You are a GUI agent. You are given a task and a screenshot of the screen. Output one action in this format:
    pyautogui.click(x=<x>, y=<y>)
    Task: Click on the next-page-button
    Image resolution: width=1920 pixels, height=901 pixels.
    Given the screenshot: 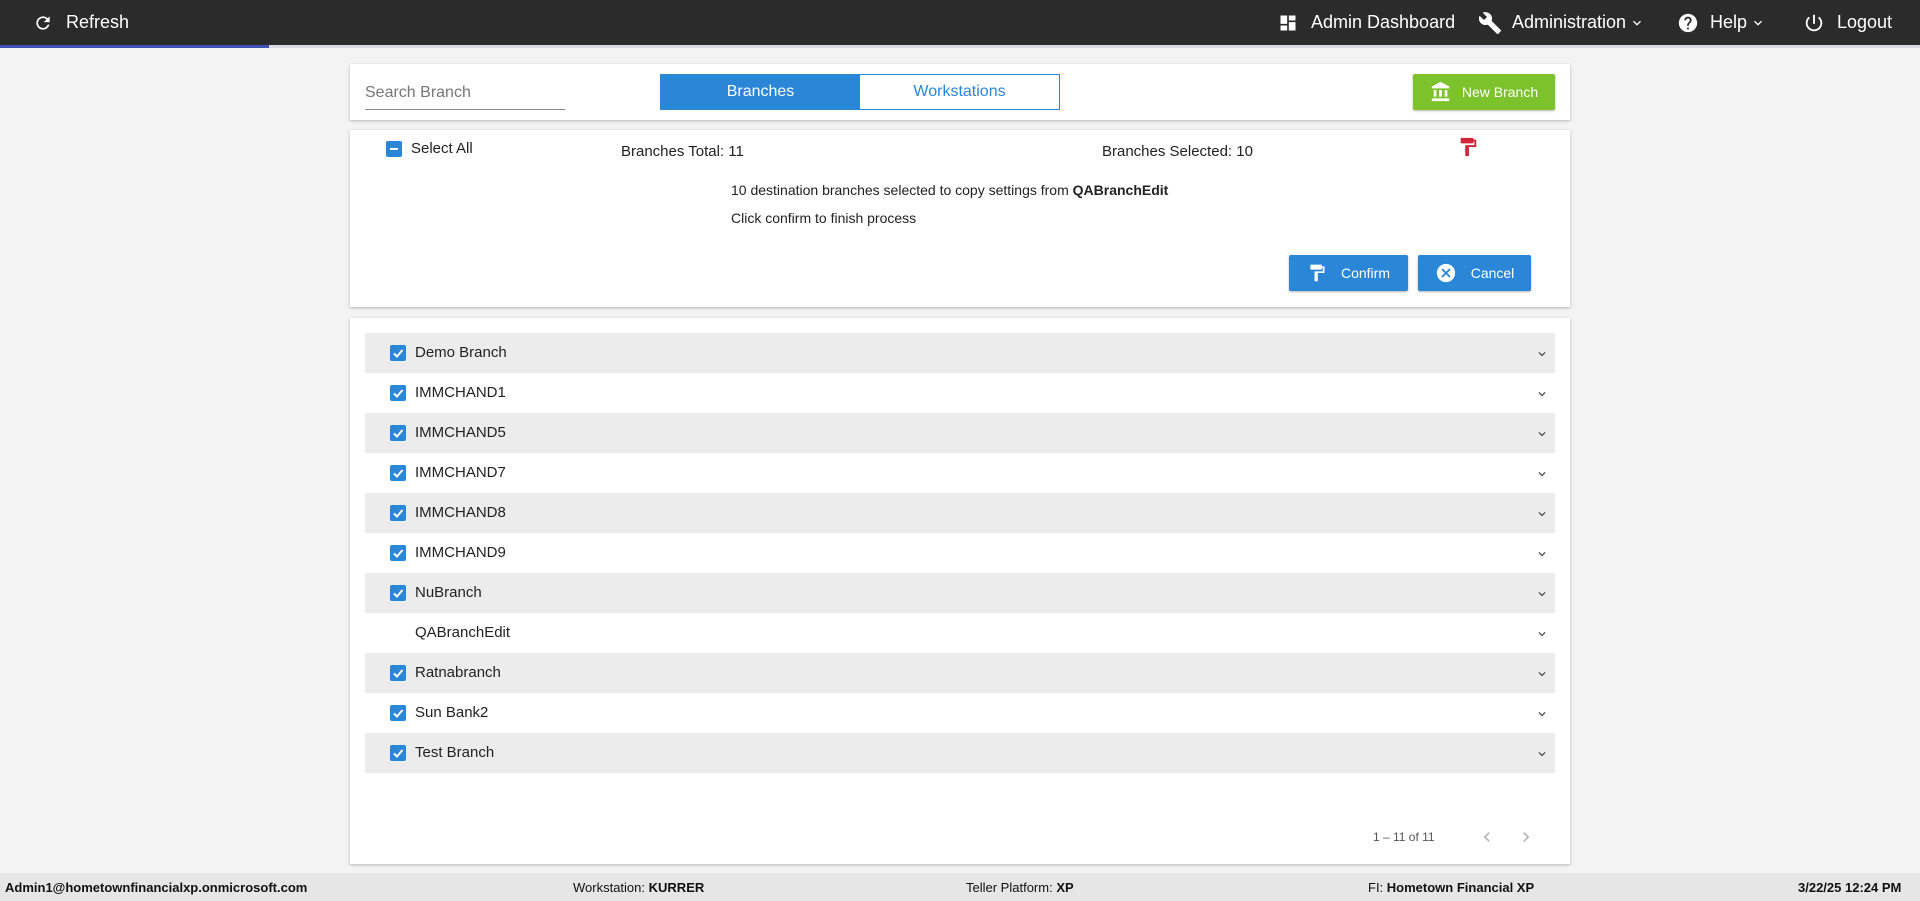 What is the action you would take?
    pyautogui.click(x=1526, y=837)
    